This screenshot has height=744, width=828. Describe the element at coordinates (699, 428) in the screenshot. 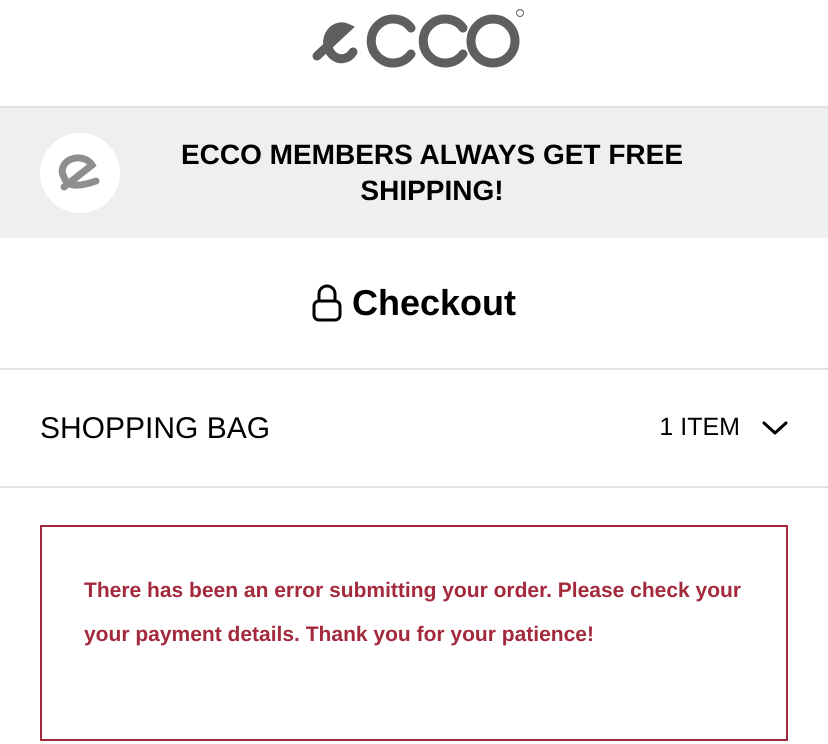

I see `item-count: 1 ITEM` at that location.